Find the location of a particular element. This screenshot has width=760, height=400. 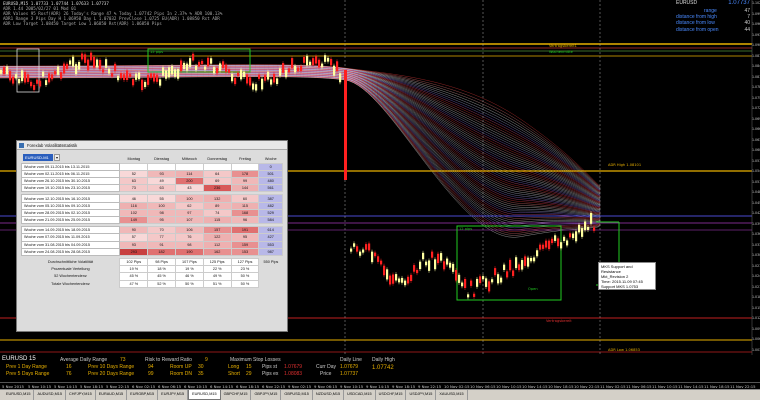

status-prev1-label: Prev 1 Day Range is located at coordinates (26, 367).